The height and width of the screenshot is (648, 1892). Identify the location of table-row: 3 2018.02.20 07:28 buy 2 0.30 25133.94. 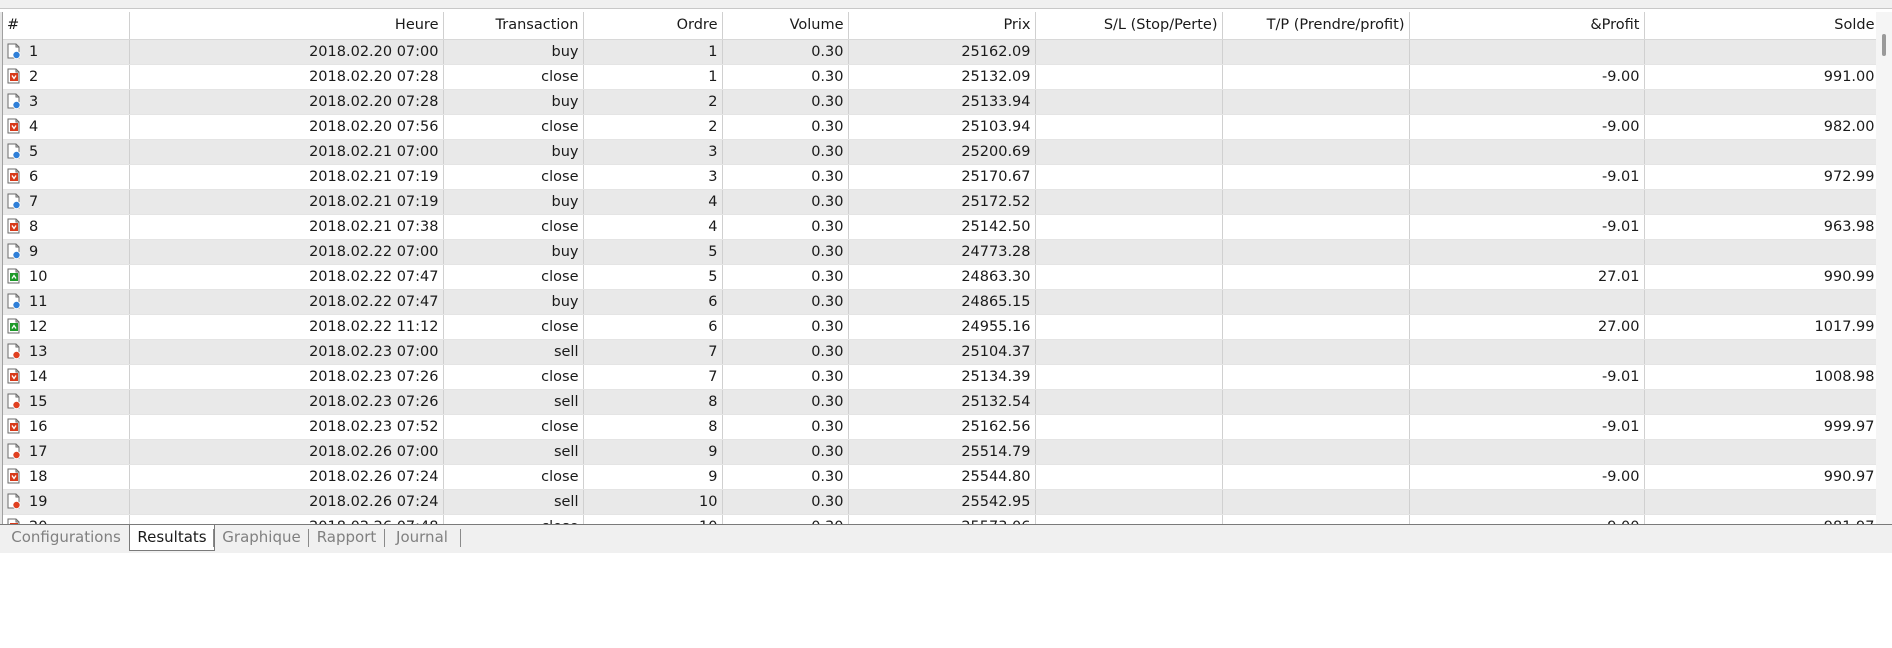
(941, 102).